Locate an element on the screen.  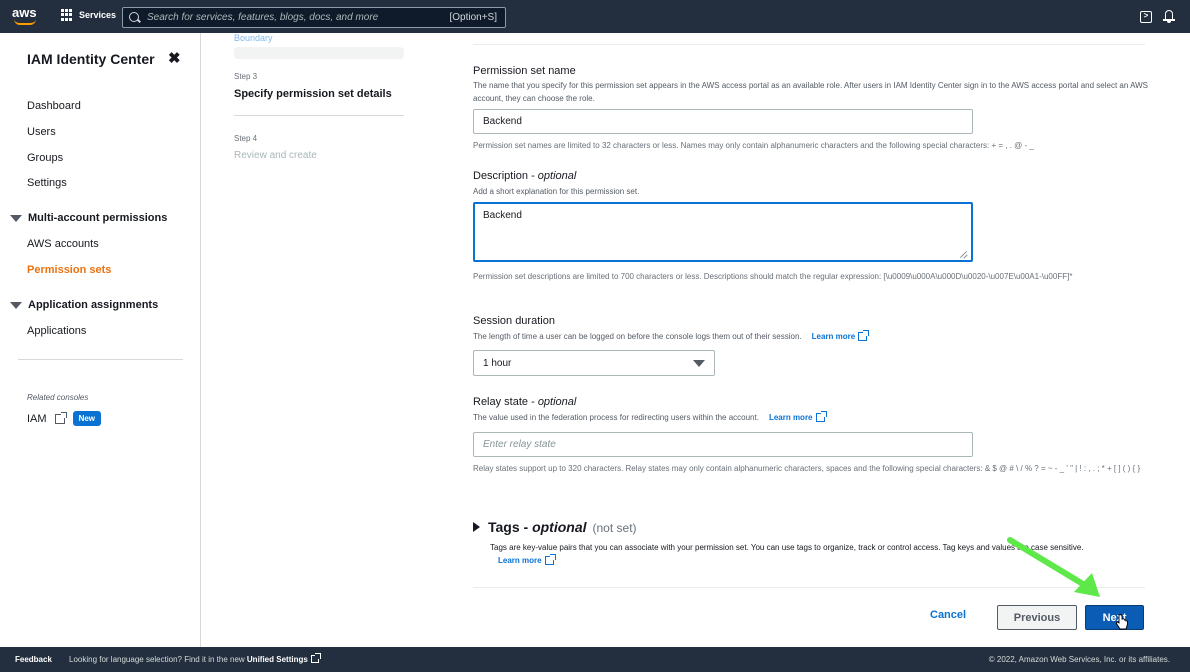
unified-settings-link: Unified Settings is located at coordinates (277, 659).